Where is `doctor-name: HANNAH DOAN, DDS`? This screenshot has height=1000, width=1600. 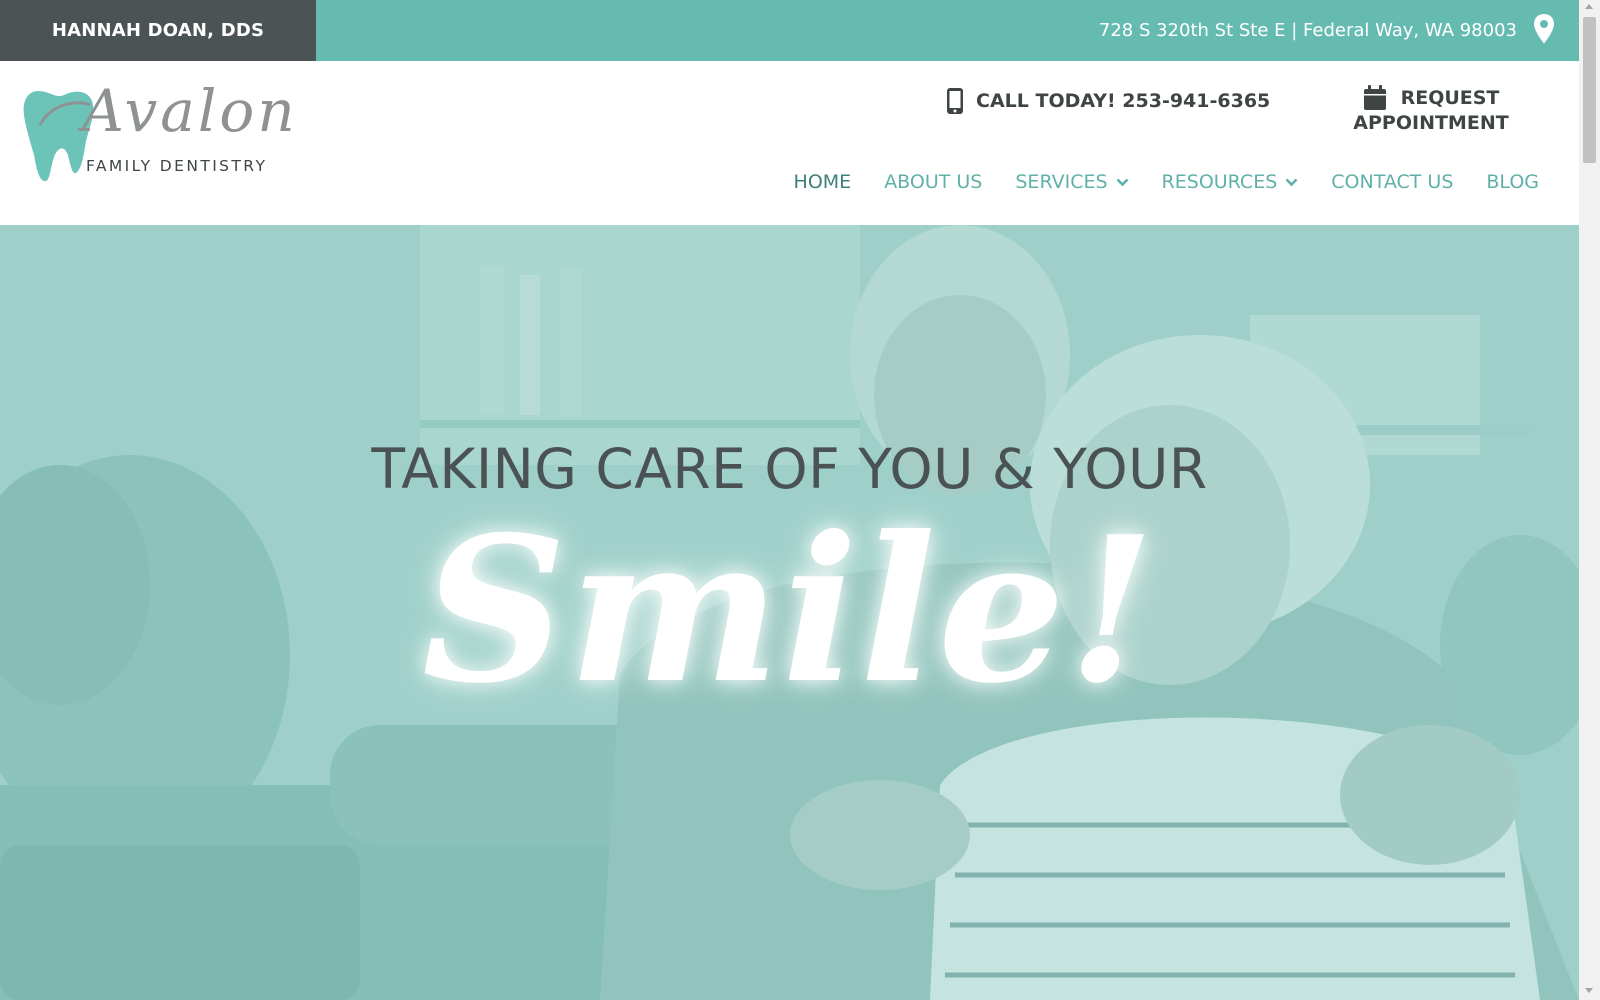 doctor-name: HANNAH DOAN, DDS is located at coordinates (158, 30).